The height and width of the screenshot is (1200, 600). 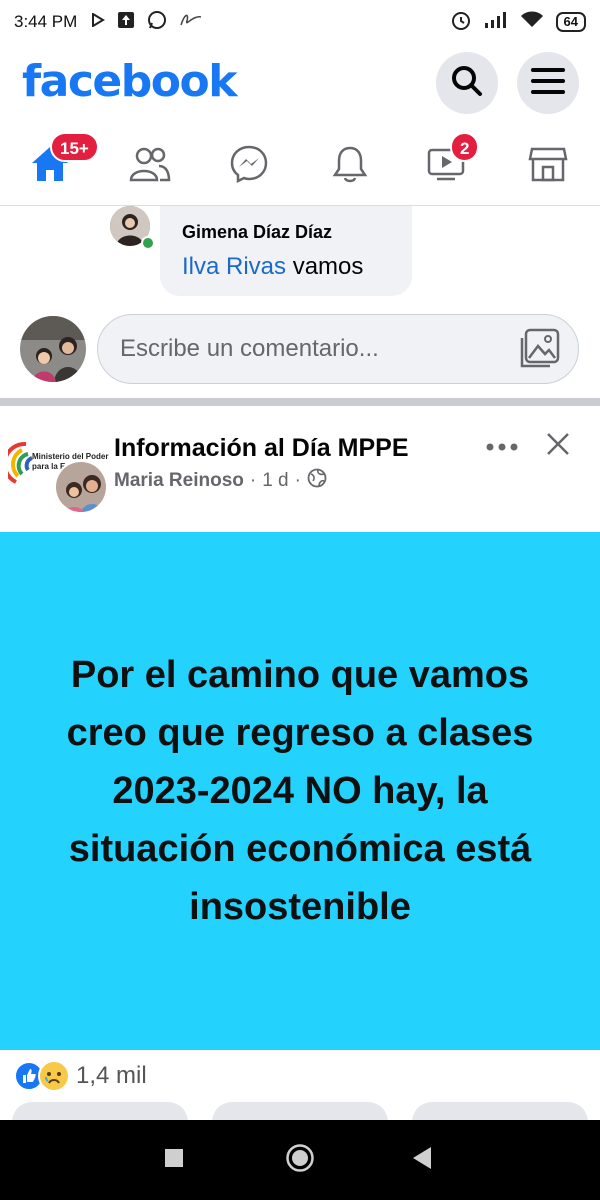 I want to click on home-nav-button, so click(x=300, y=1160).